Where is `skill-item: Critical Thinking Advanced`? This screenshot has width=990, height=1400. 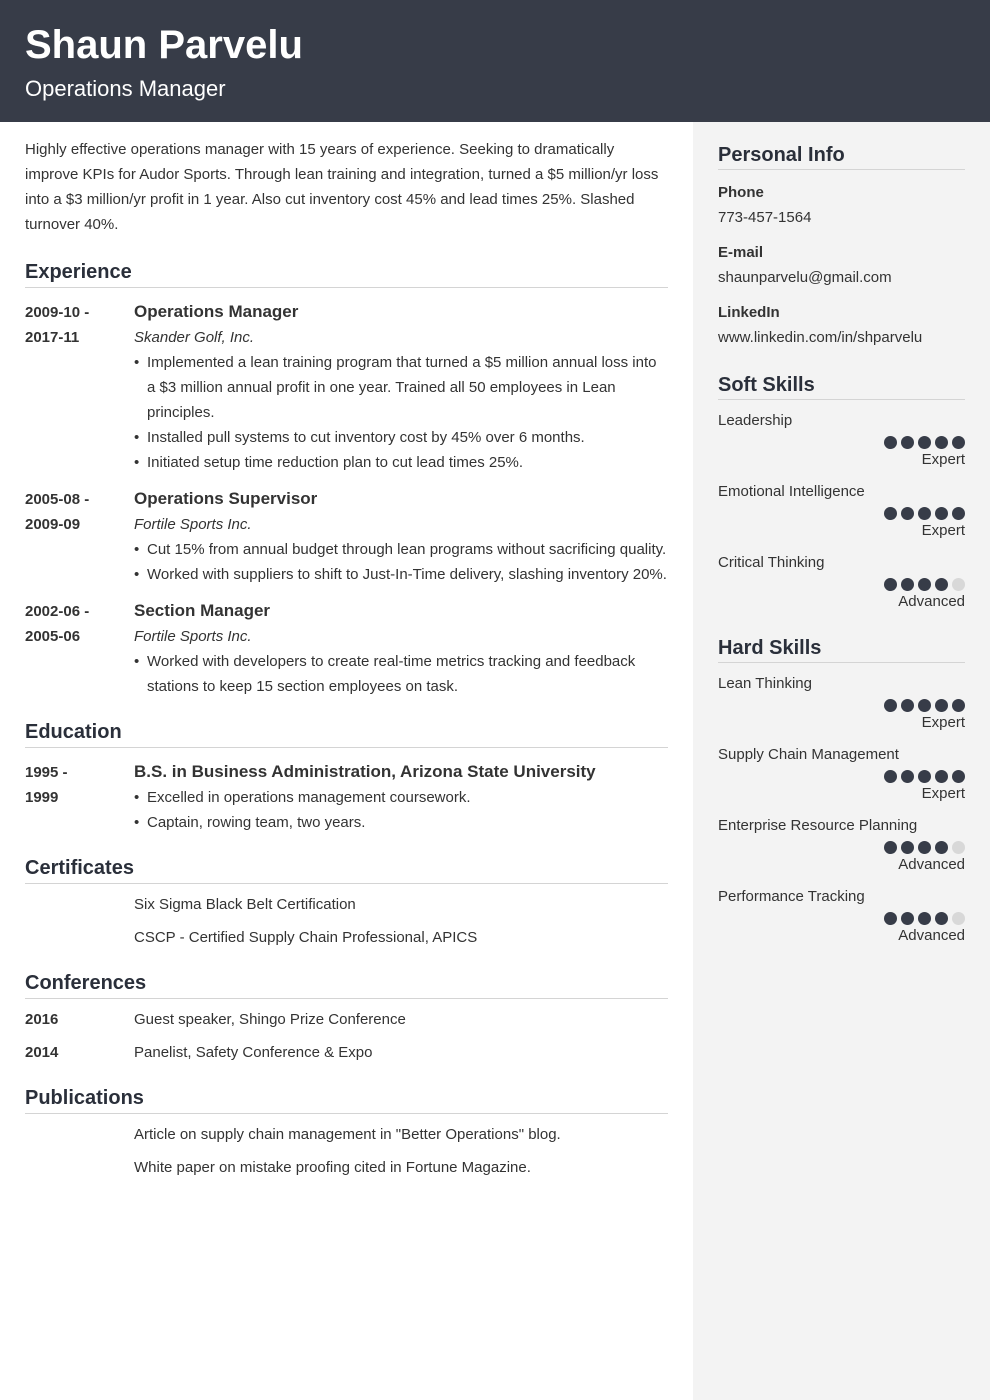 skill-item: Critical Thinking Advanced is located at coordinates (841, 582).